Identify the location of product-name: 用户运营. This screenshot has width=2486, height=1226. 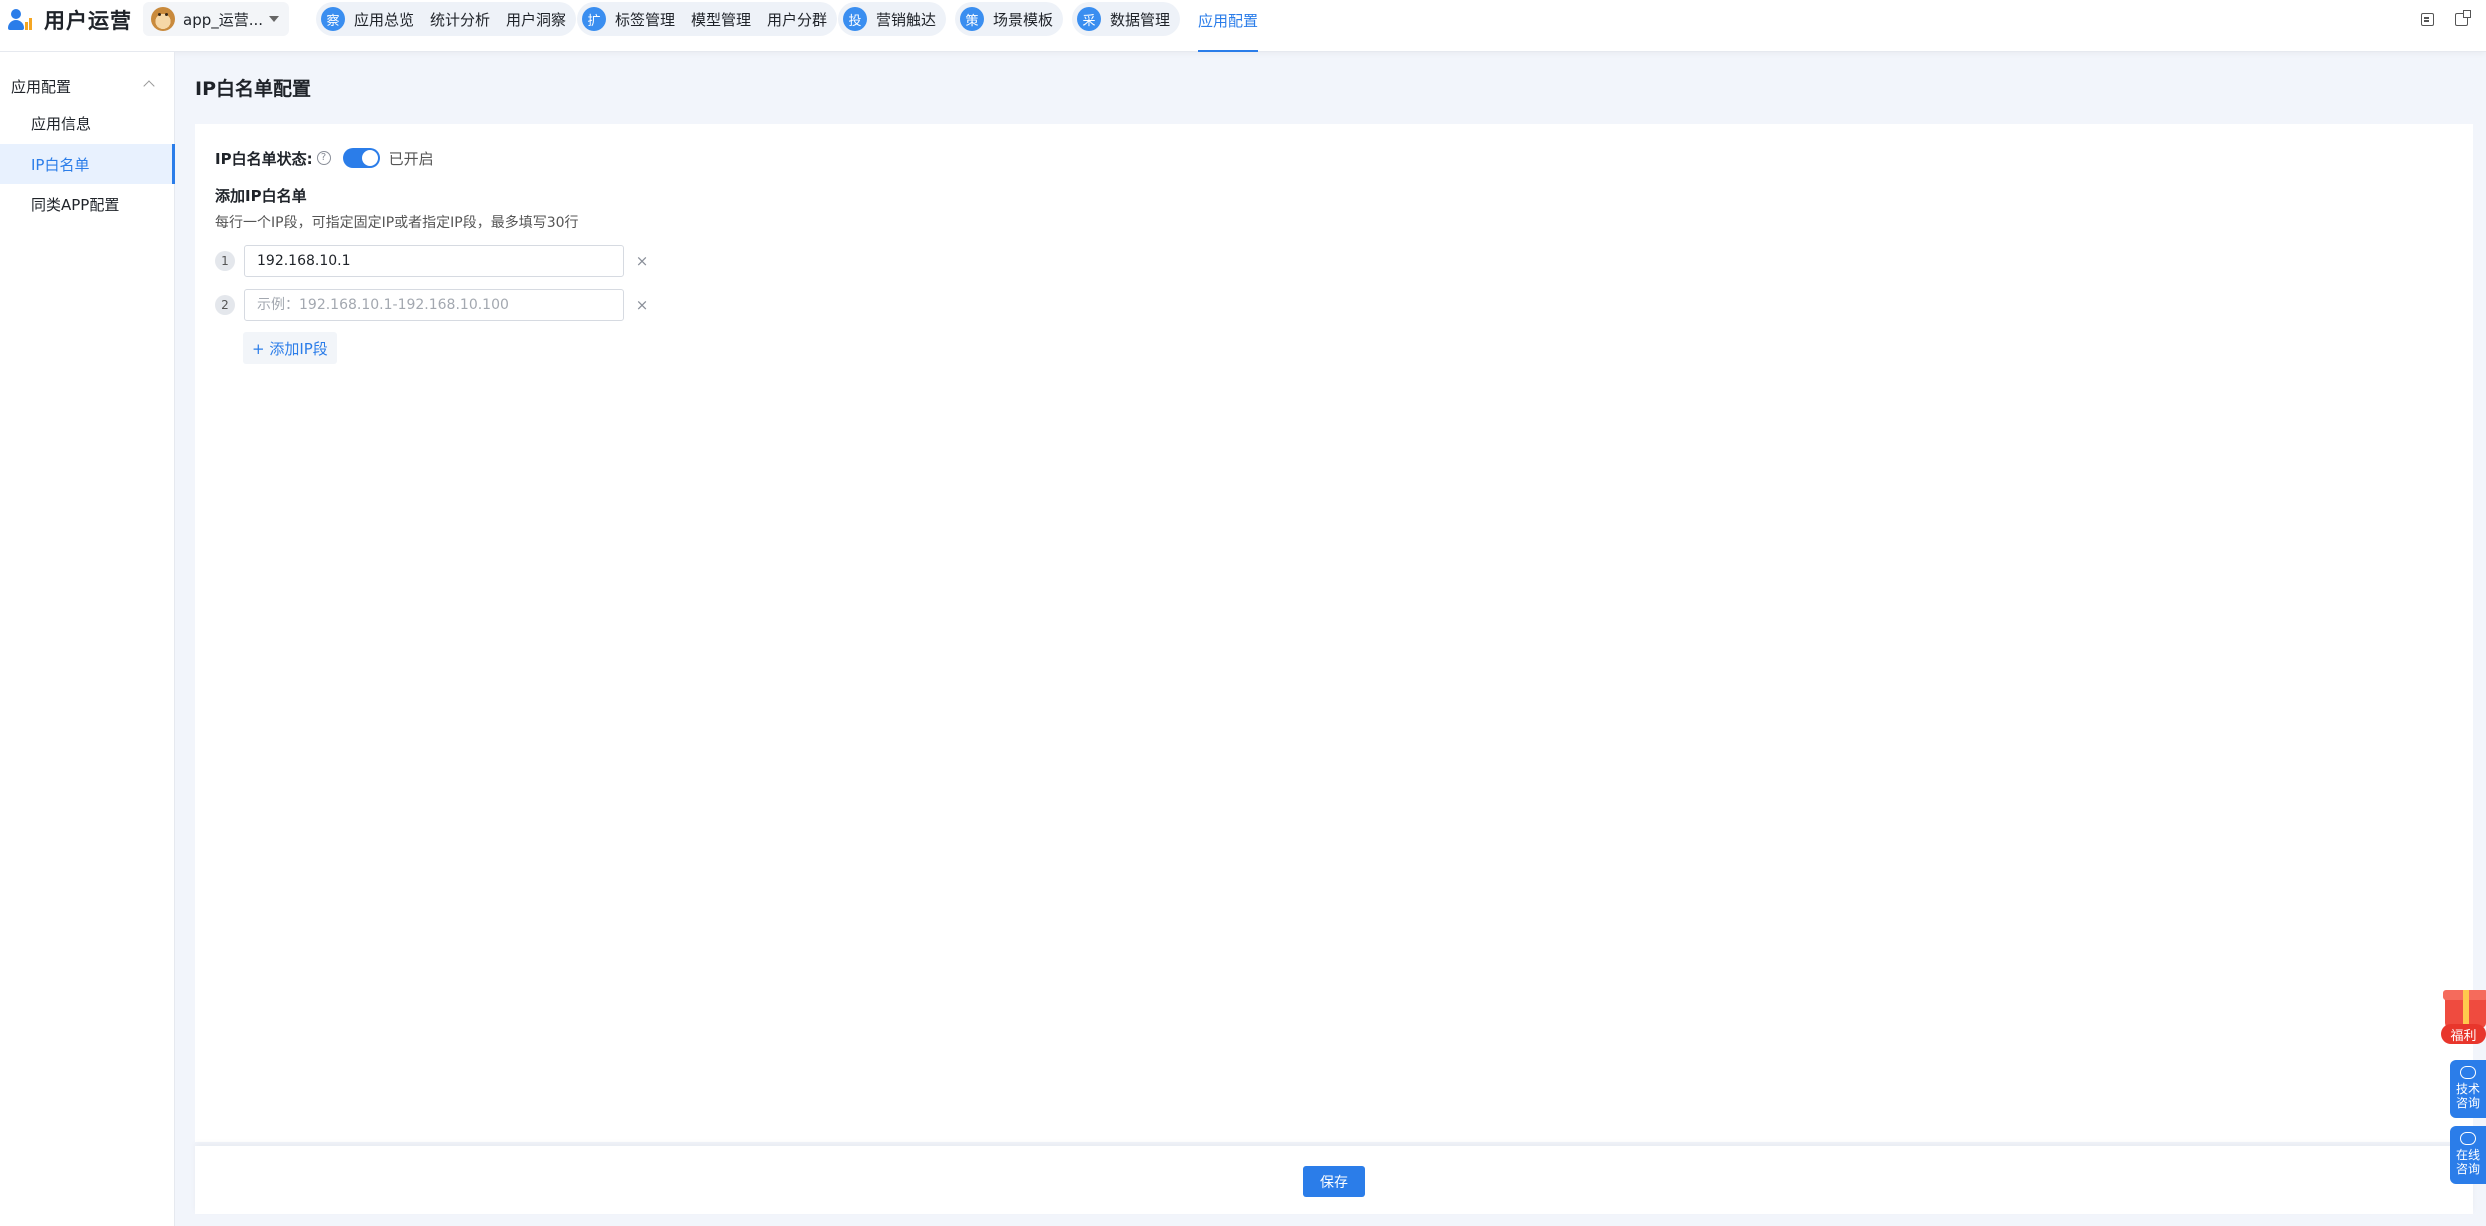
(88, 21).